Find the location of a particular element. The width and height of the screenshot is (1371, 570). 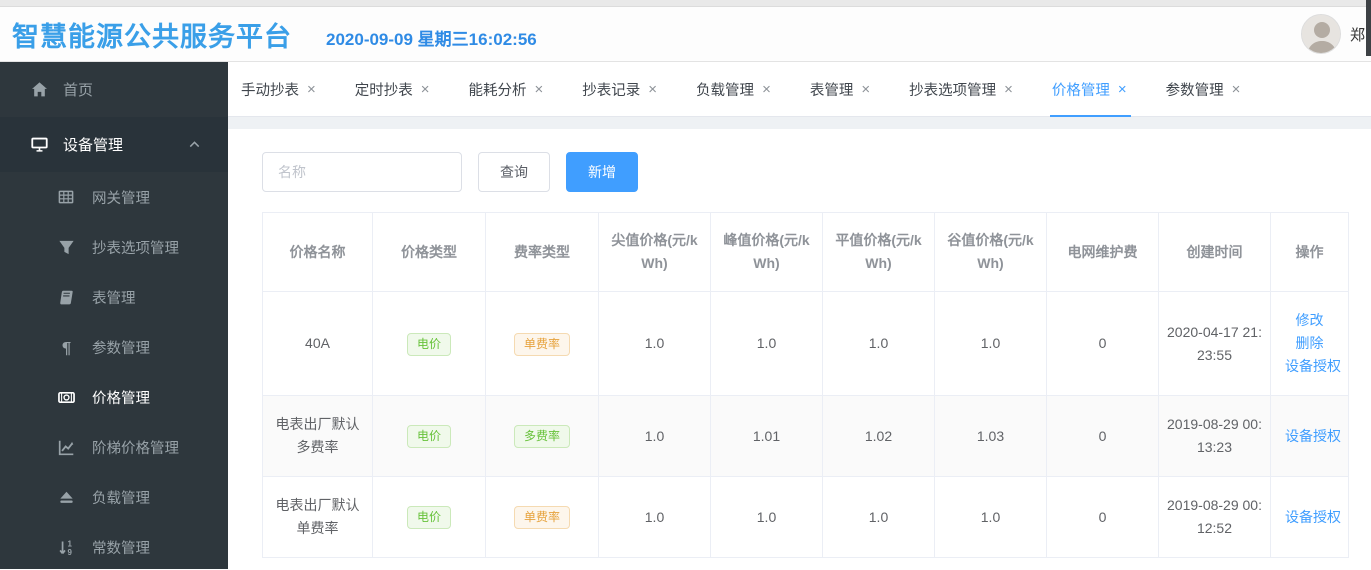

tab-label: 抄表选项管理 is located at coordinates (953, 90).